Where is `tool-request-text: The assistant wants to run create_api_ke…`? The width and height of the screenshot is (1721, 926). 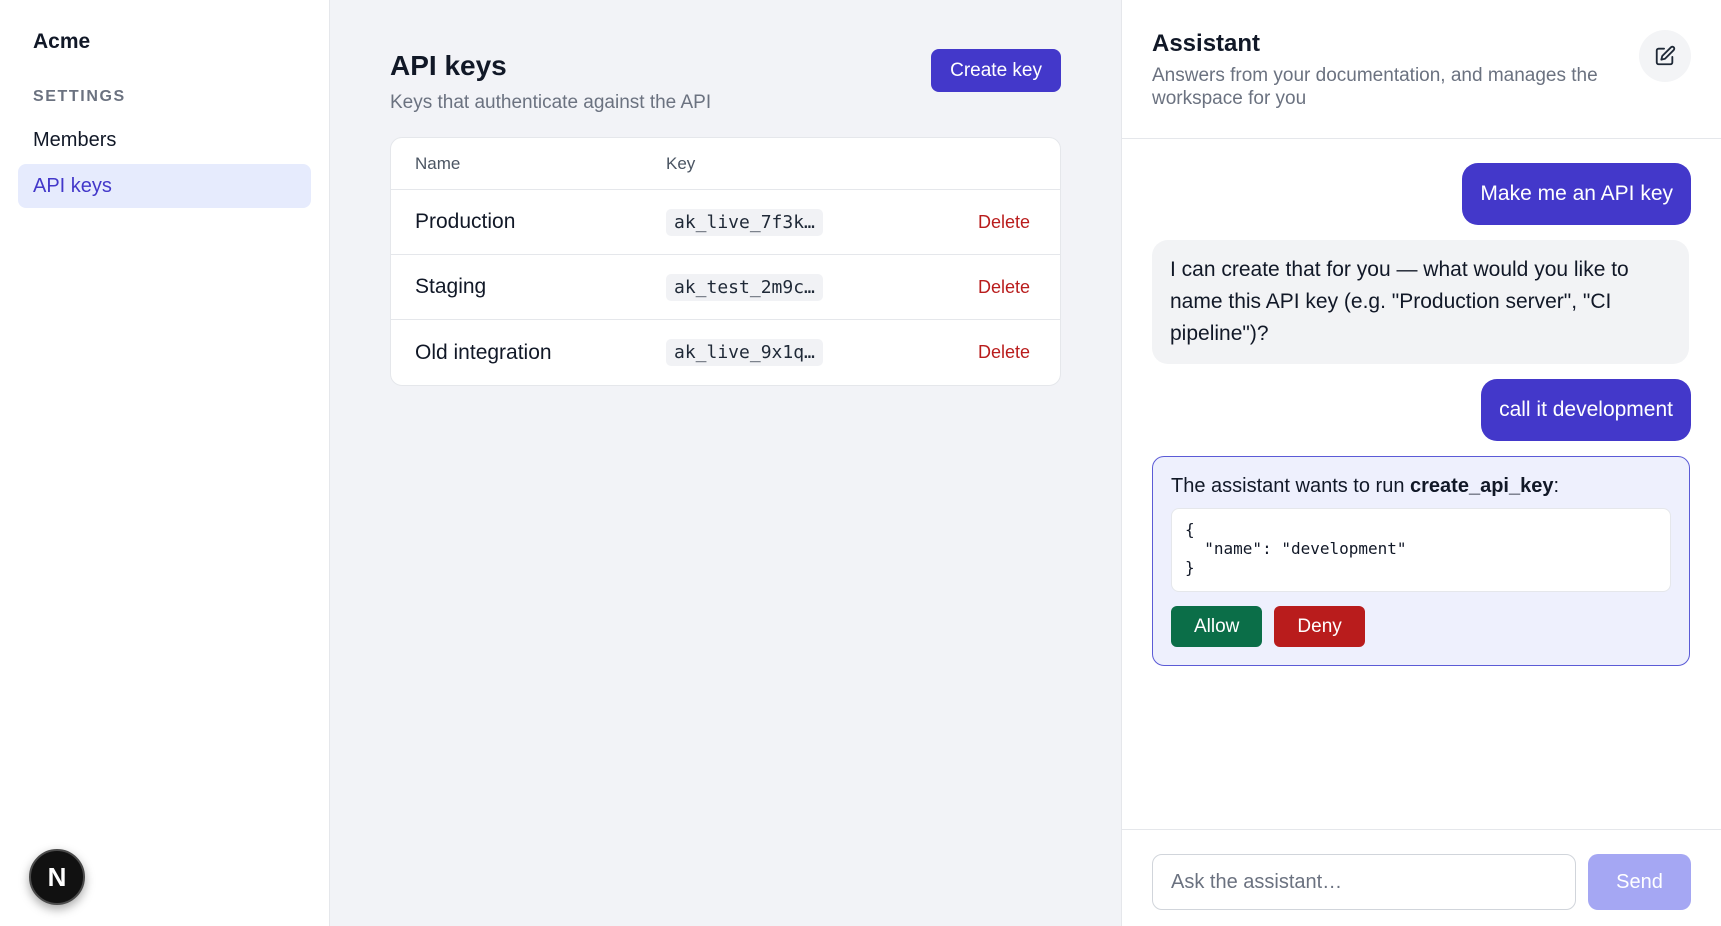 tool-request-text: The assistant wants to run create_api_ke… is located at coordinates (1421, 486).